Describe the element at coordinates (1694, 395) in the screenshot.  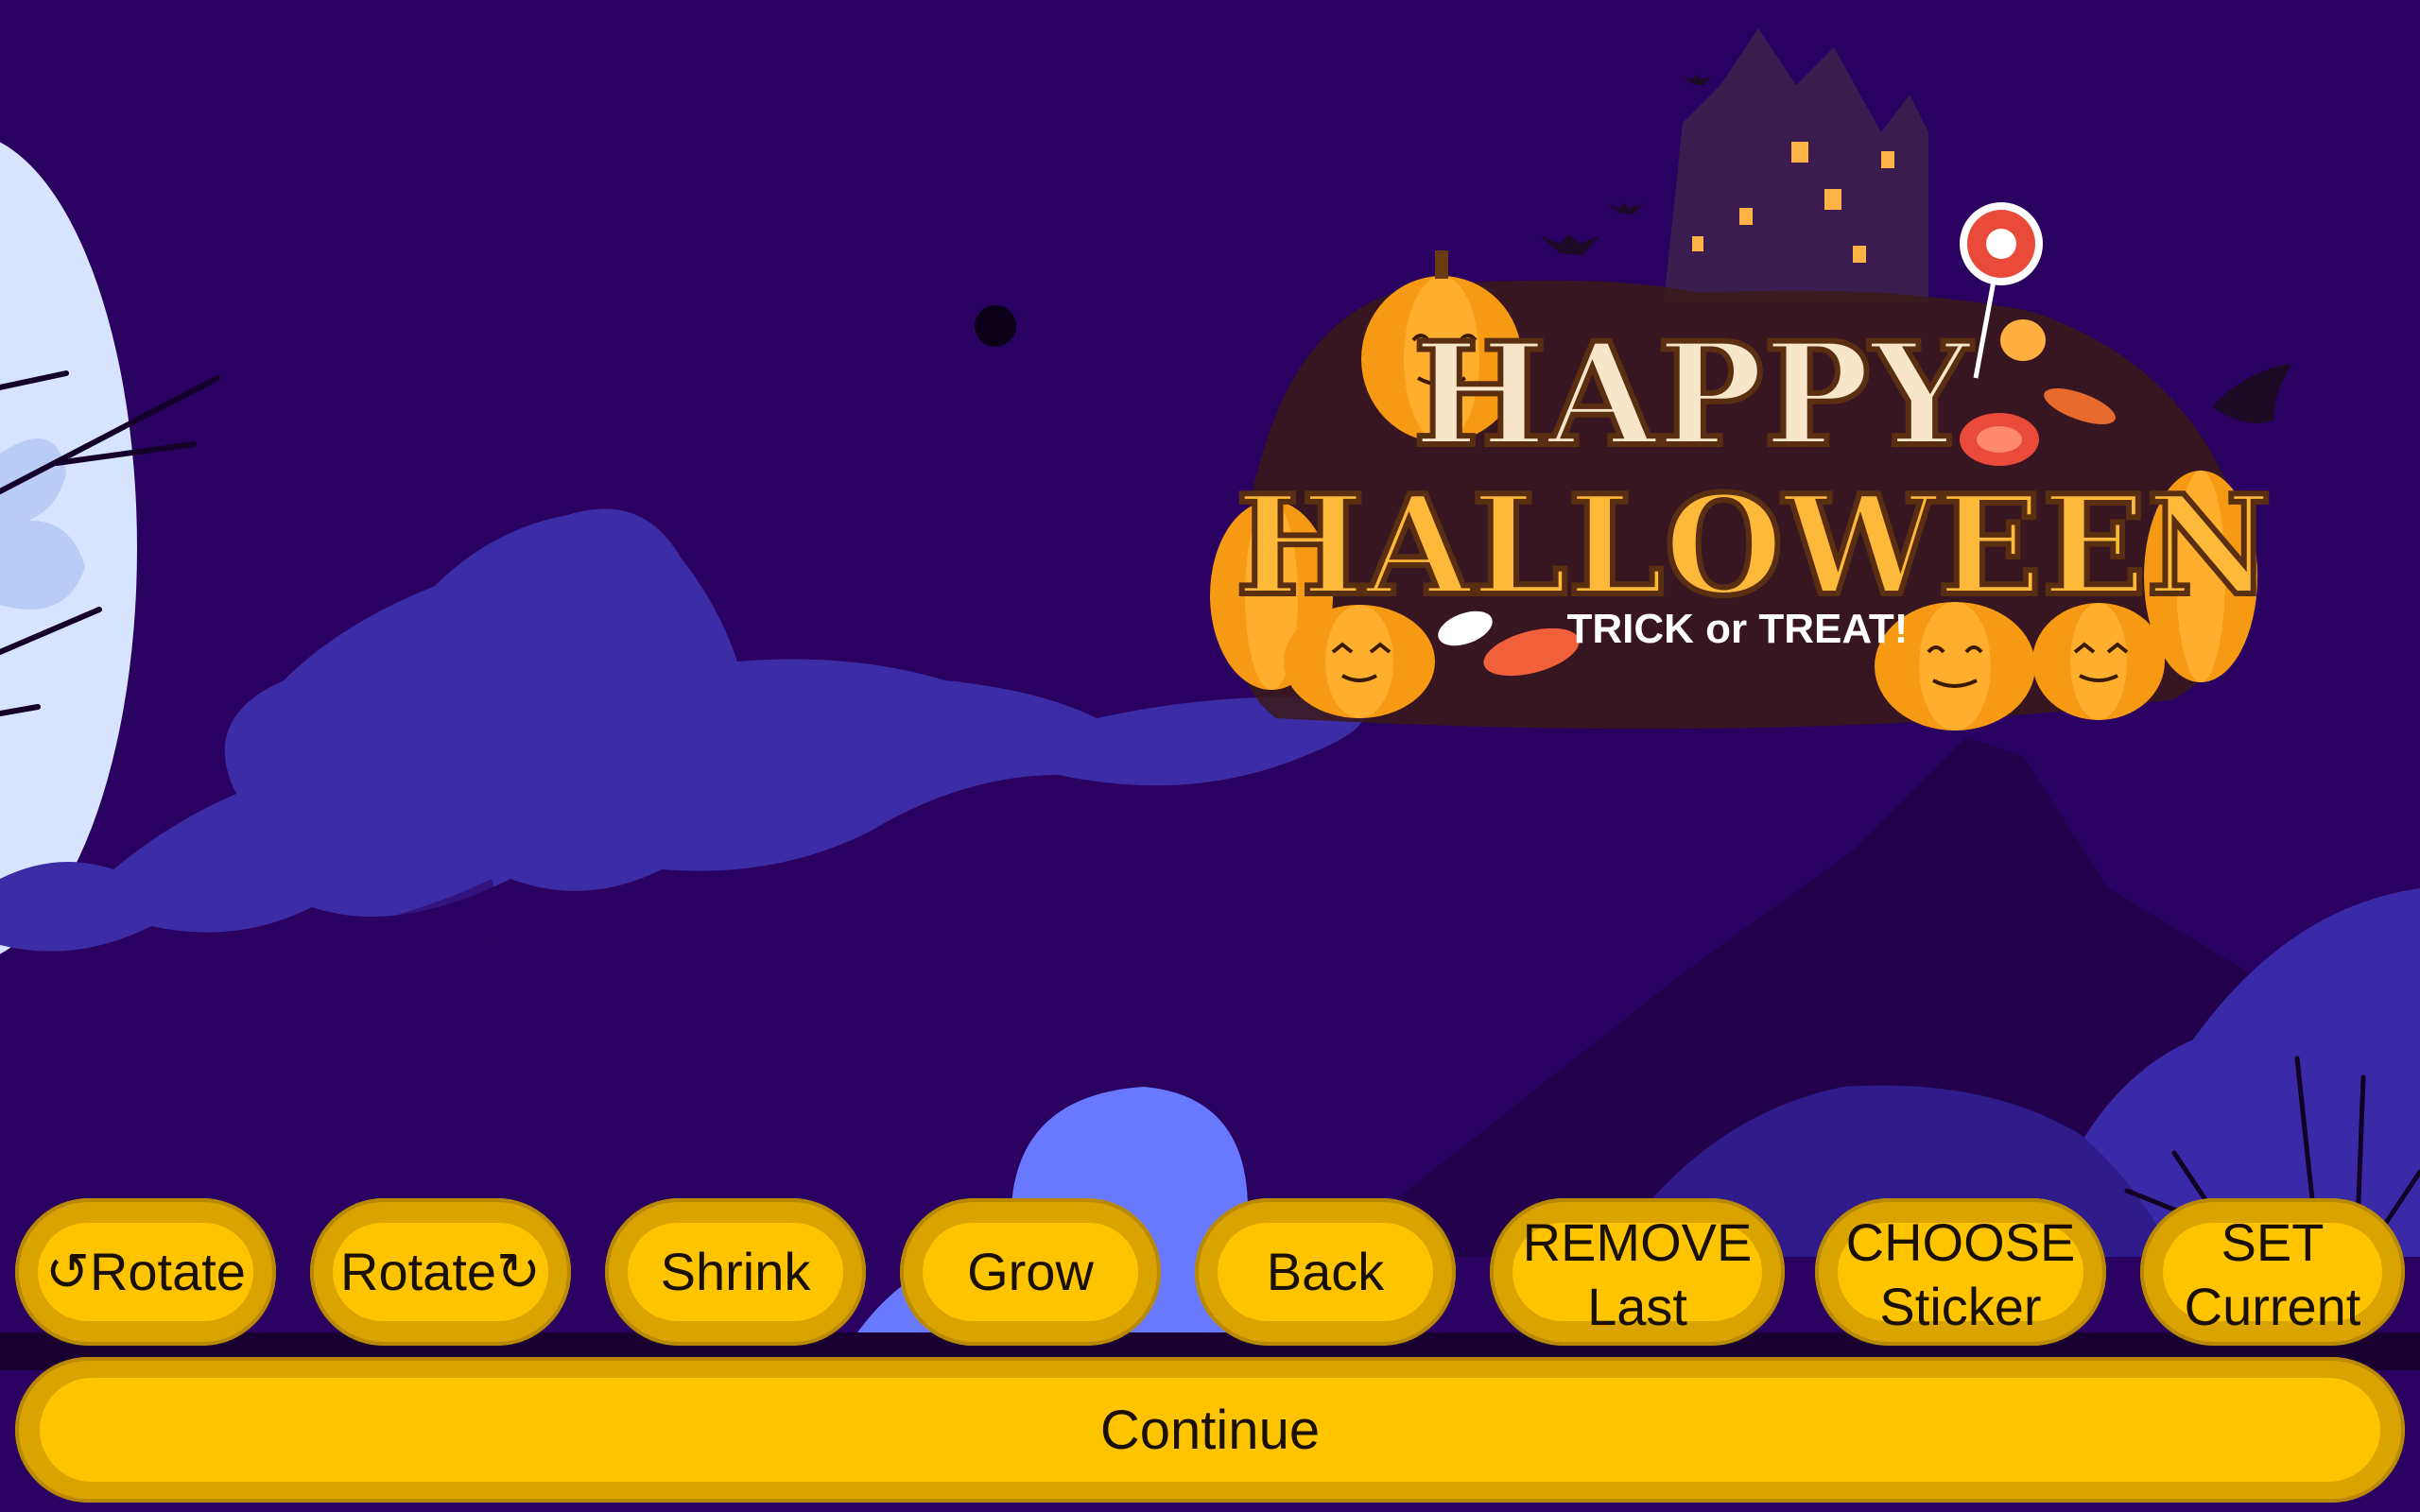
I see `logo-line1: HAPPY` at that location.